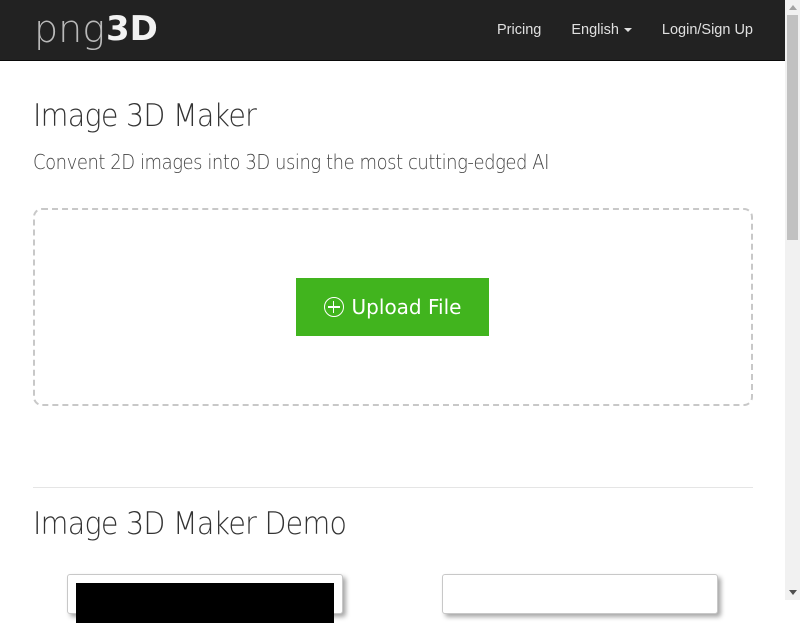 This screenshot has width=800, height=623. What do you see at coordinates (205, 603) in the screenshot?
I see `demo-input-image` at bounding box center [205, 603].